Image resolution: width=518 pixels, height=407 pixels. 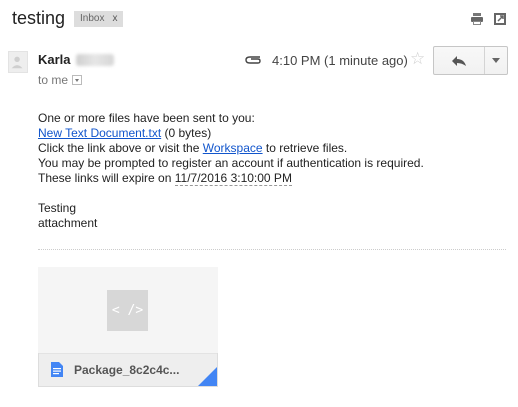 I want to click on inbox-label-chip: Inbox x, so click(x=99, y=19).